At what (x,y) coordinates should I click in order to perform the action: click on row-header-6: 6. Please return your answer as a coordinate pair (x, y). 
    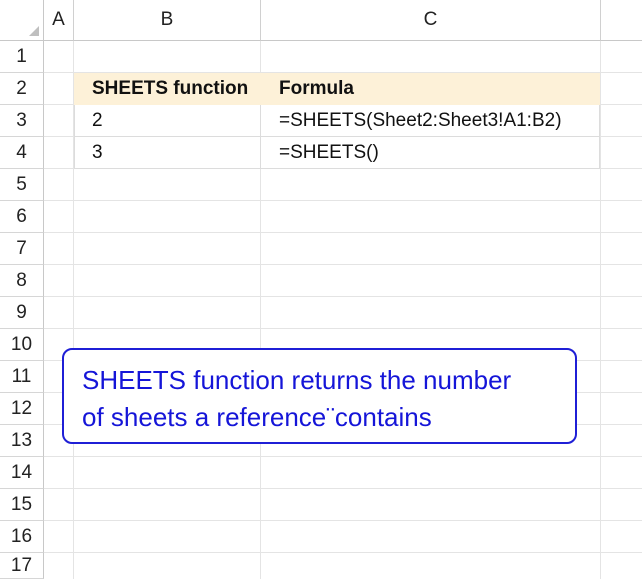
    Looking at the image, I should click on (22, 217).